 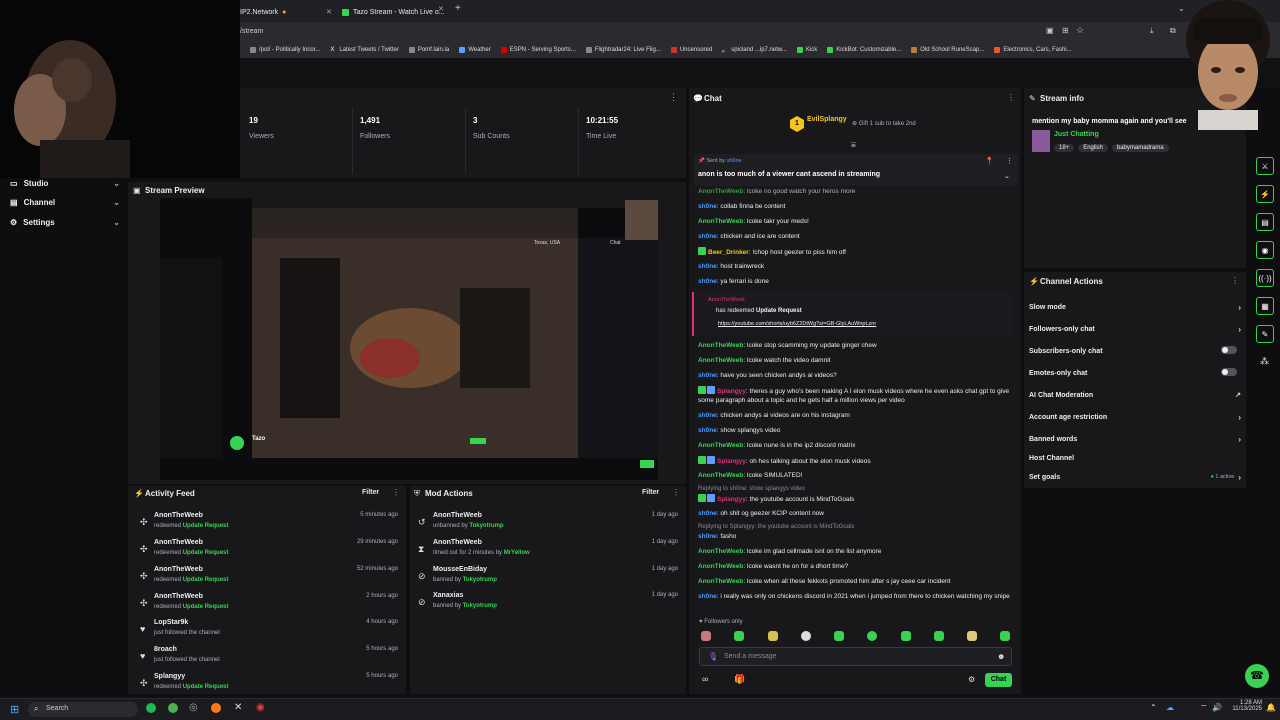 What do you see at coordinates (286, 12) in the screenshot?
I see `browser-tab-ip2: IP2.Network ● ✕` at bounding box center [286, 12].